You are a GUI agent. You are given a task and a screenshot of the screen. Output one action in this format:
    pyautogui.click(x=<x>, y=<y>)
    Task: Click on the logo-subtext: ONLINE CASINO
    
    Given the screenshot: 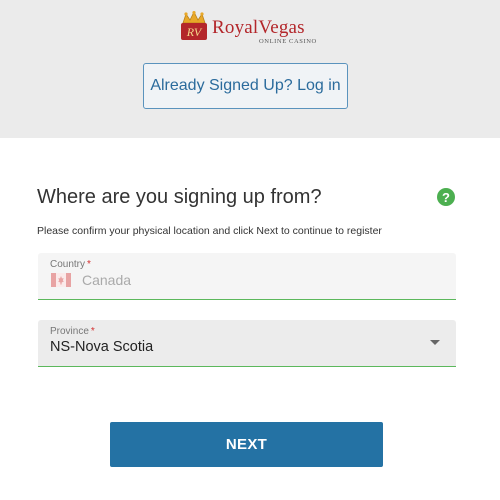 What is the action you would take?
    pyautogui.click(x=288, y=41)
    